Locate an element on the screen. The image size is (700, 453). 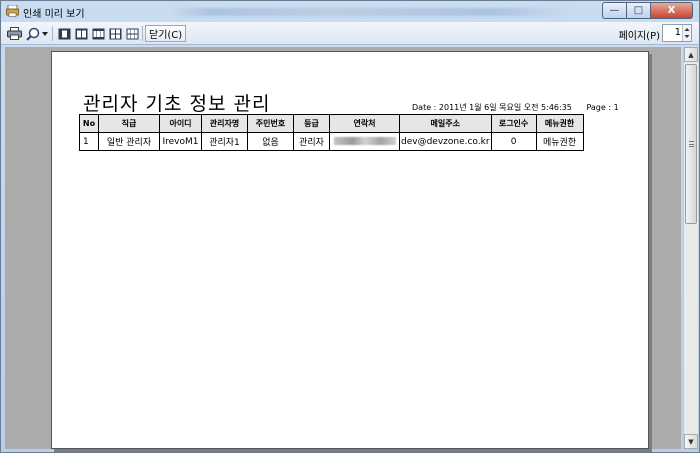
zoom-icon is located at coordinates (33, 34).